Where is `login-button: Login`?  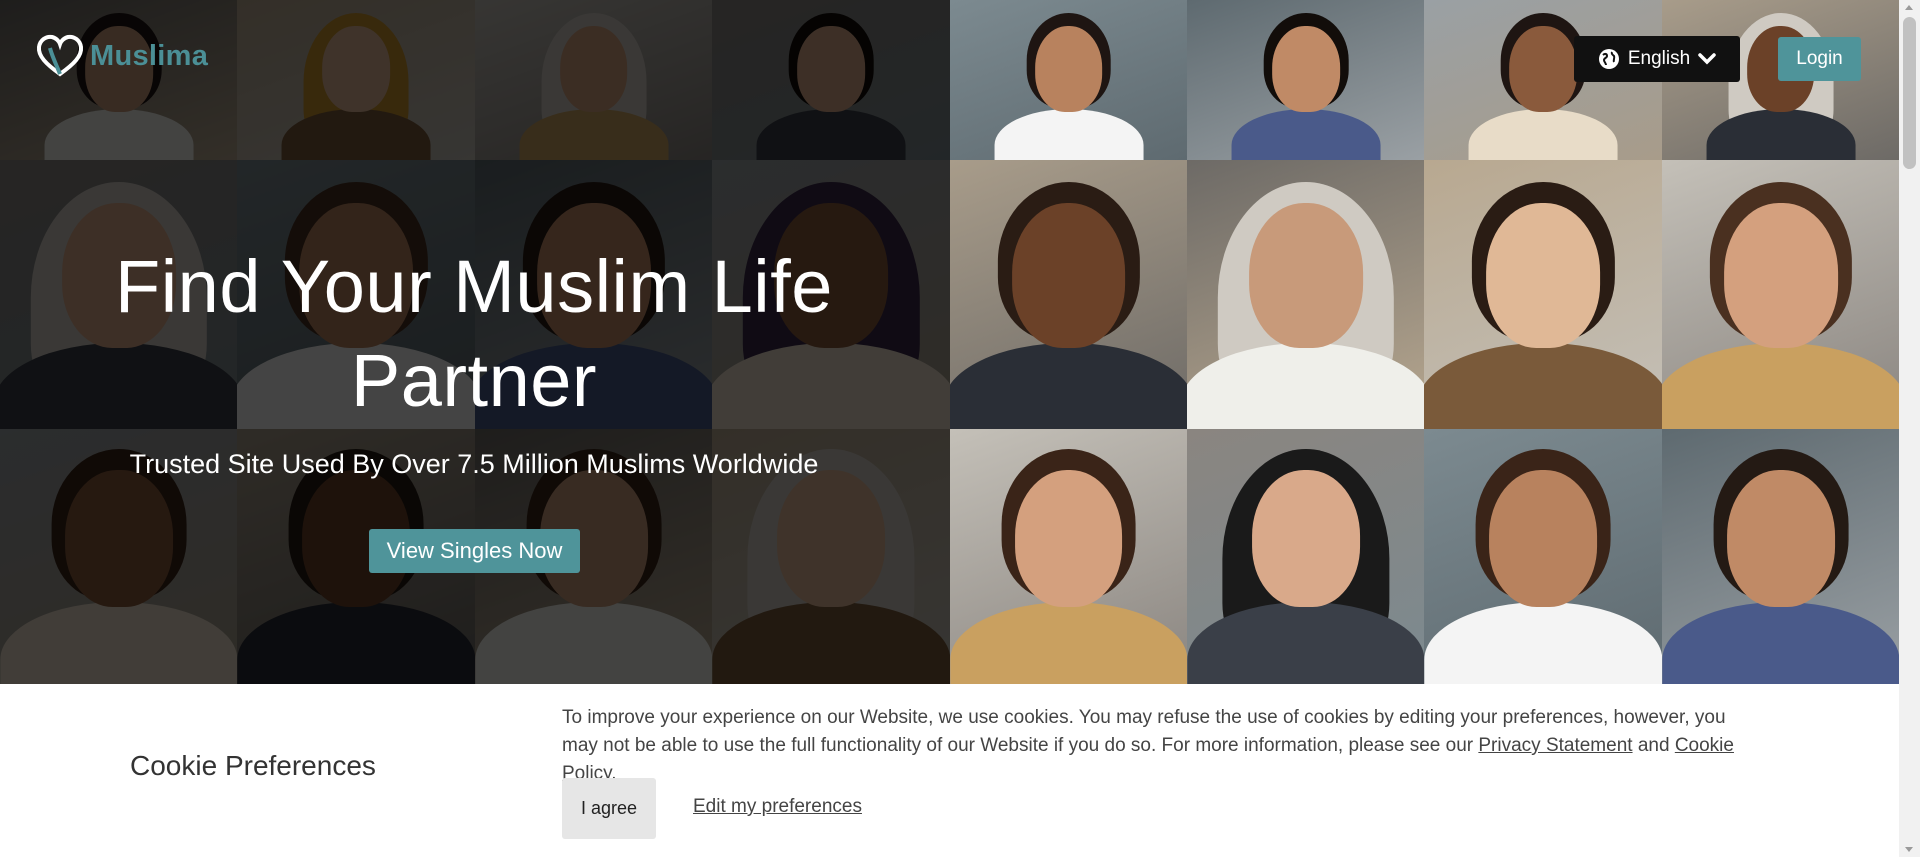 login-button: Login is located at coordinates (1819, 59).